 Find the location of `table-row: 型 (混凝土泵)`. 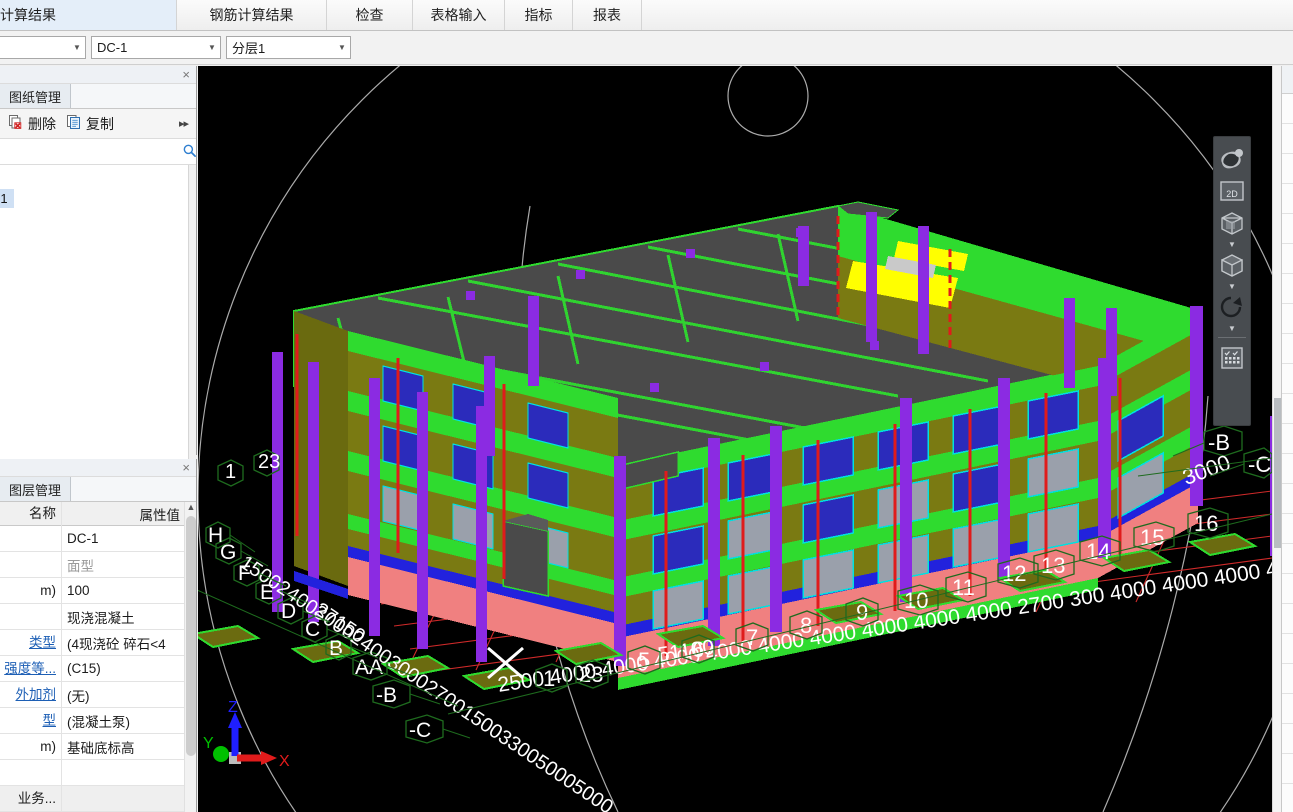

table-row: 型 (混凝土泵) is located at coordinates (98, 720).